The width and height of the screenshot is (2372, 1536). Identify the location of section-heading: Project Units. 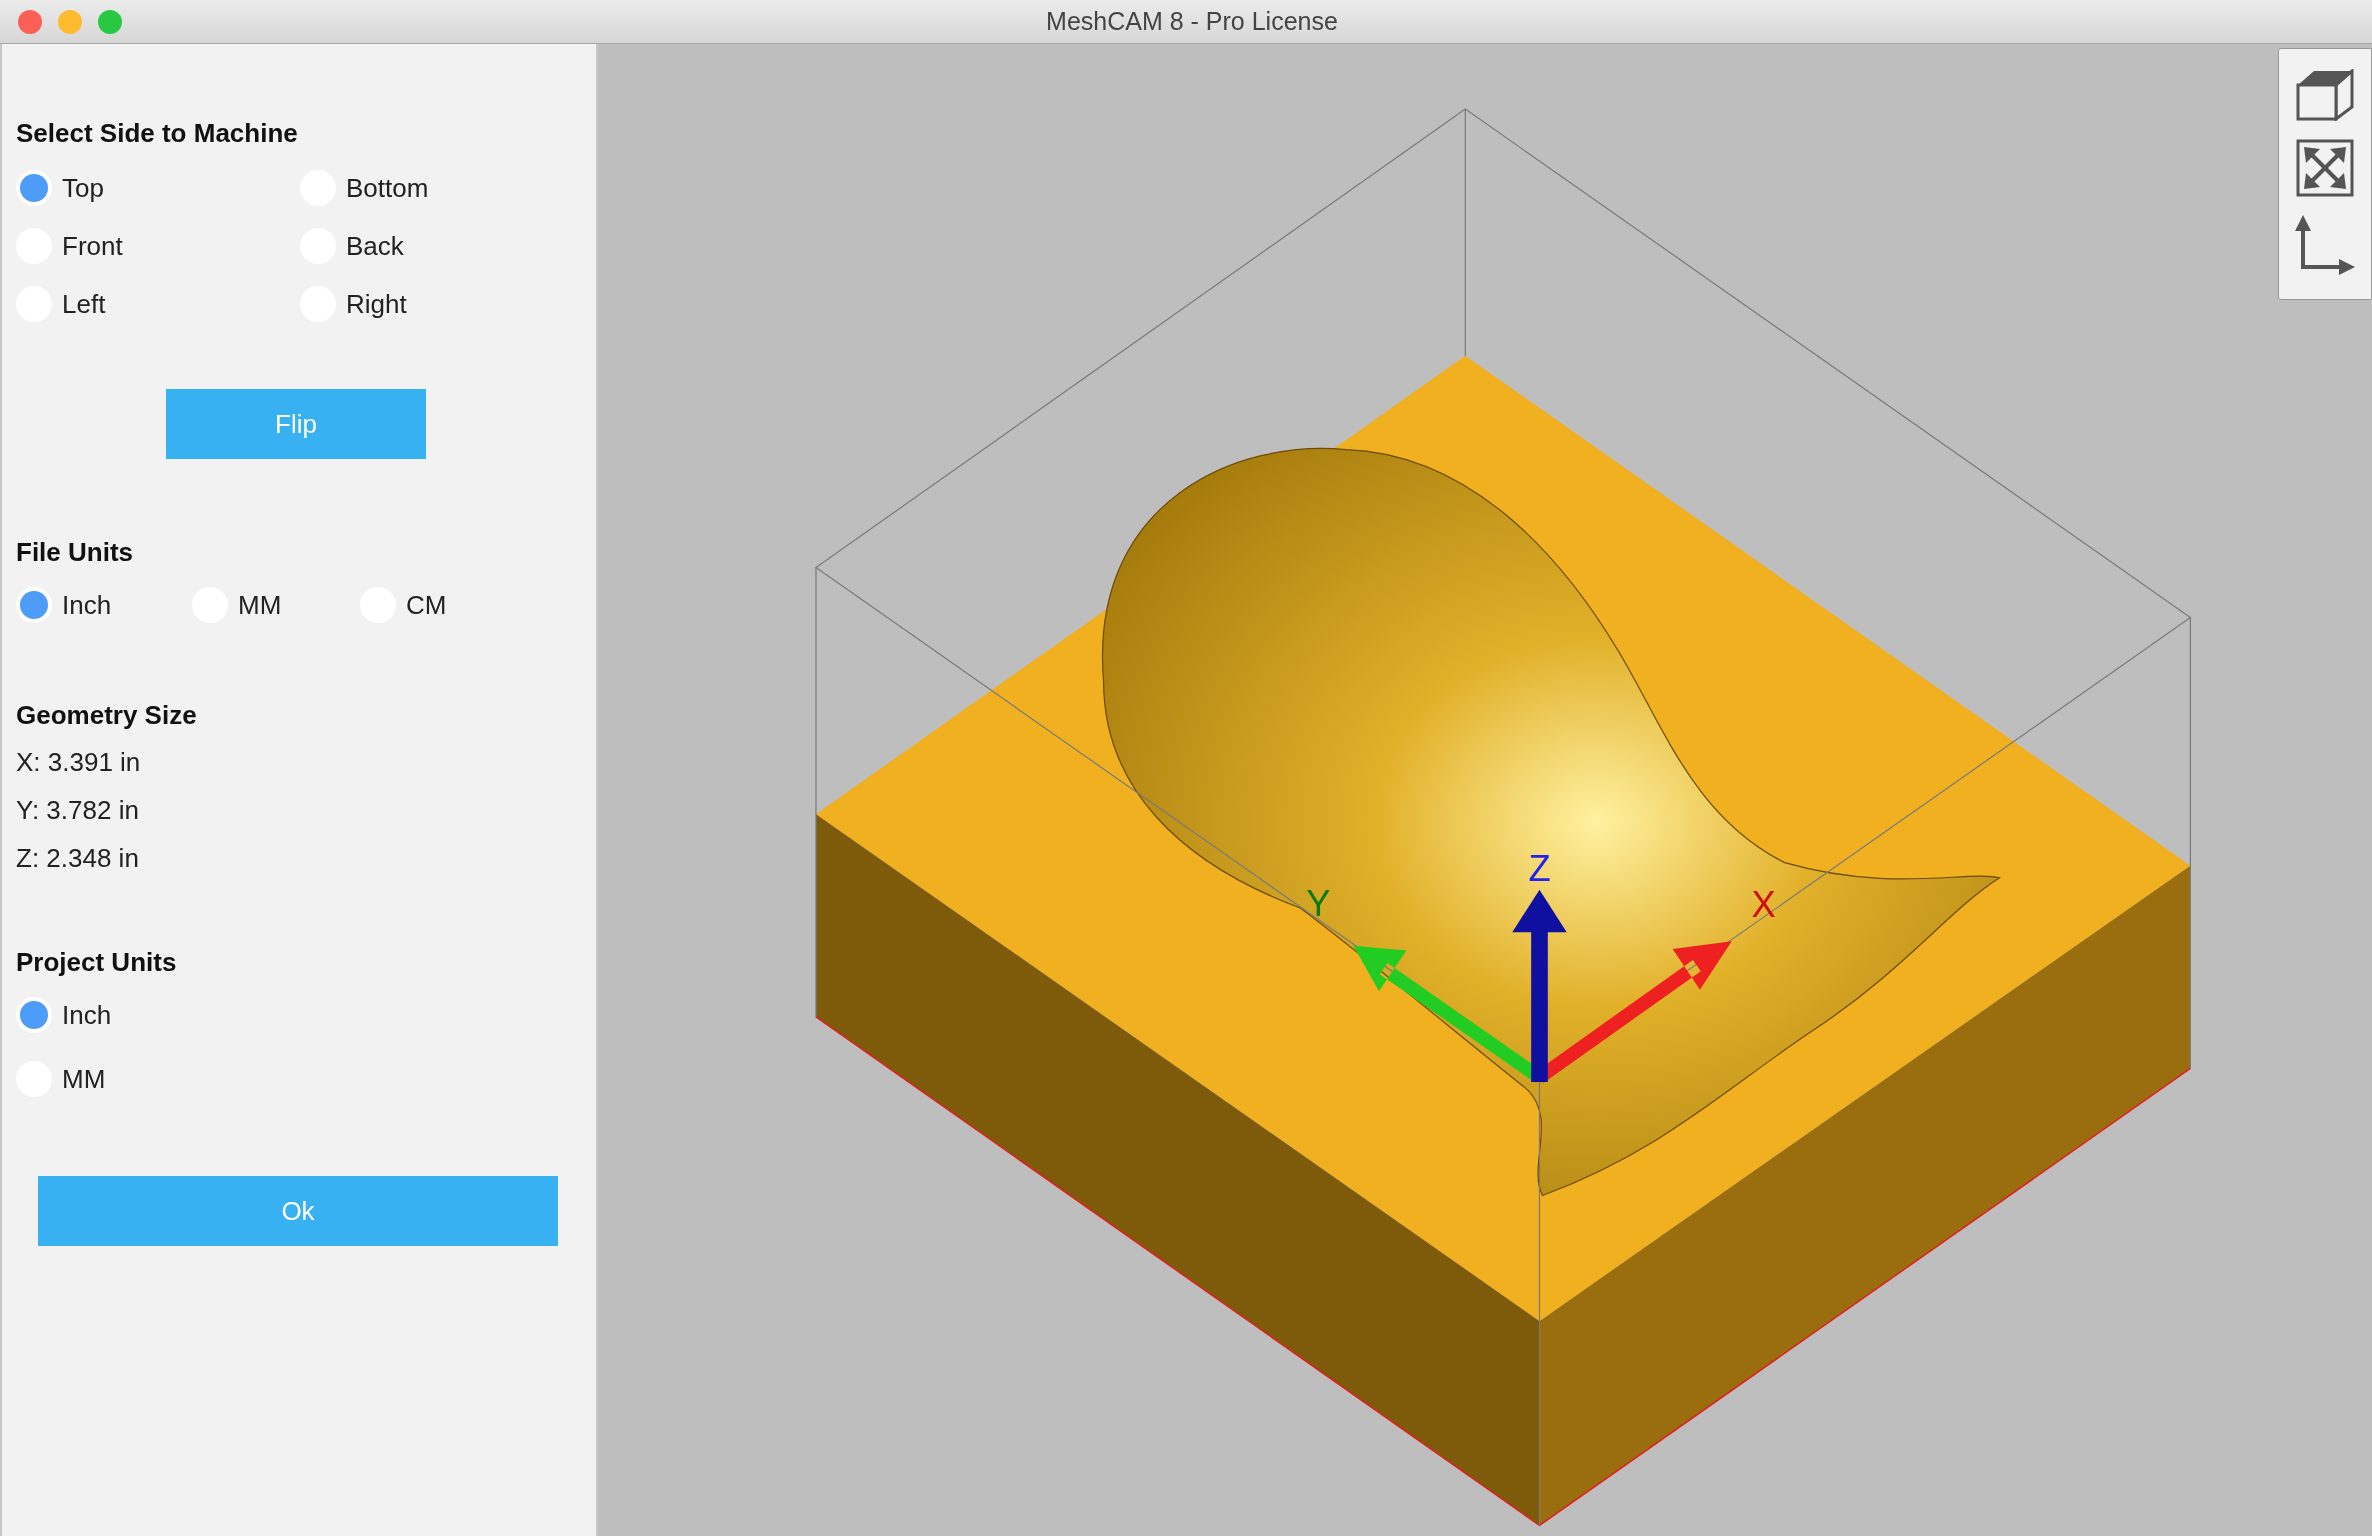
(97, 962).